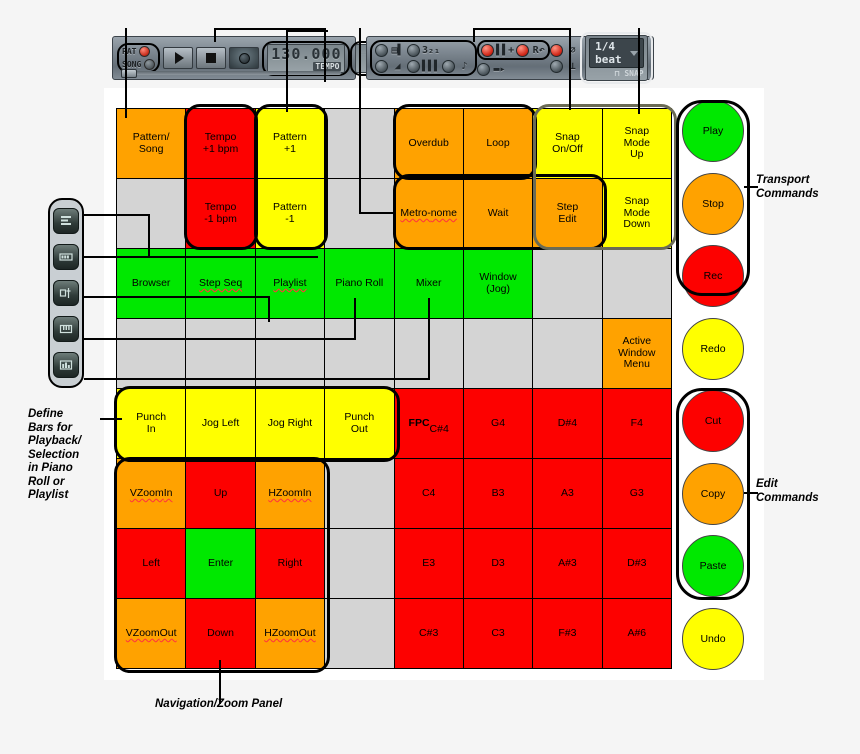 Image resolution: width=860 pixels, height=754 pixels. Describe the element at coordinates (290, 563) in the screenshot. I see `grid-cell-right: Right` at that location.